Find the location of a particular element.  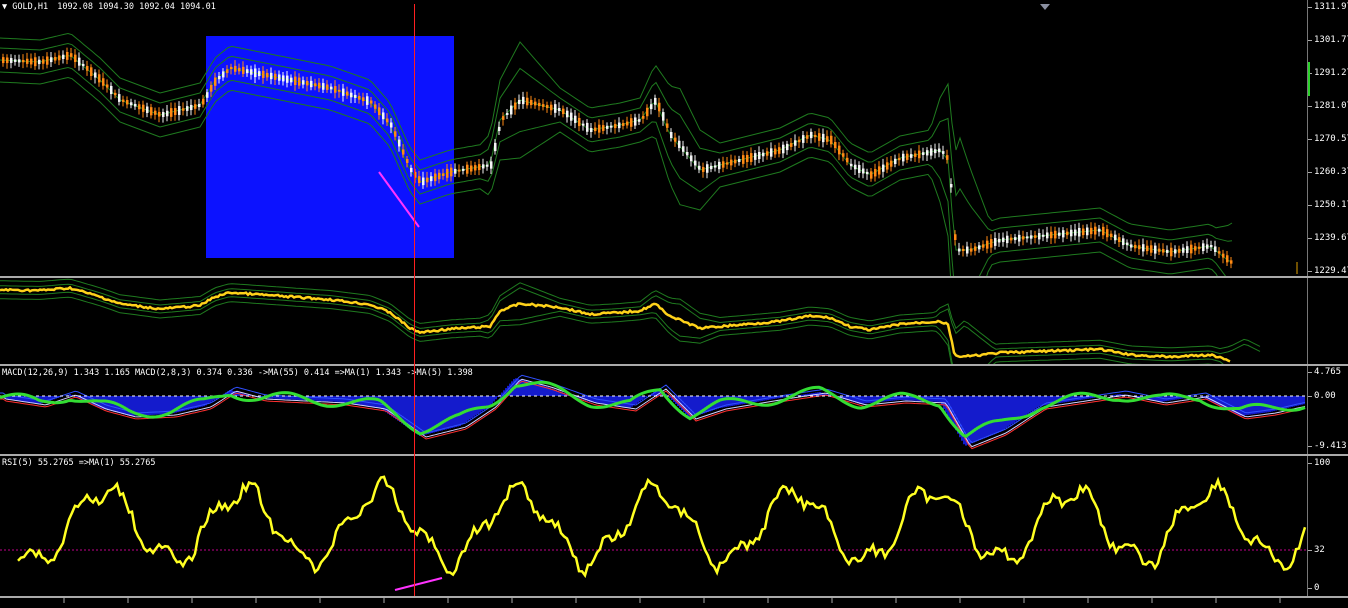

price-tick: 1311.97 is located at coordinates (1328, 7).